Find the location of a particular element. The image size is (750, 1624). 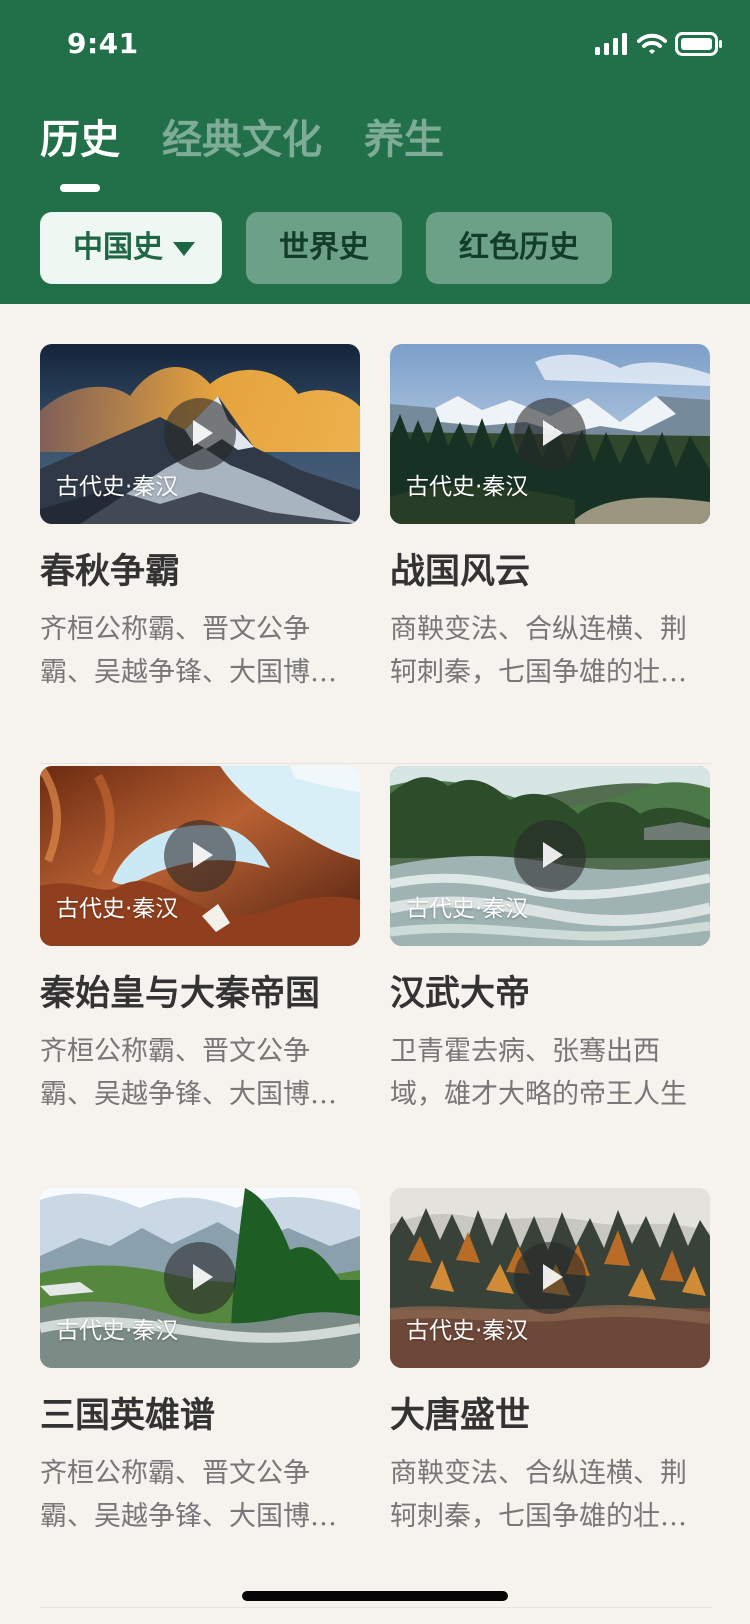

history-filter-chips: 中国史 世界史 红色历史 is located at coordinates (326, 248).